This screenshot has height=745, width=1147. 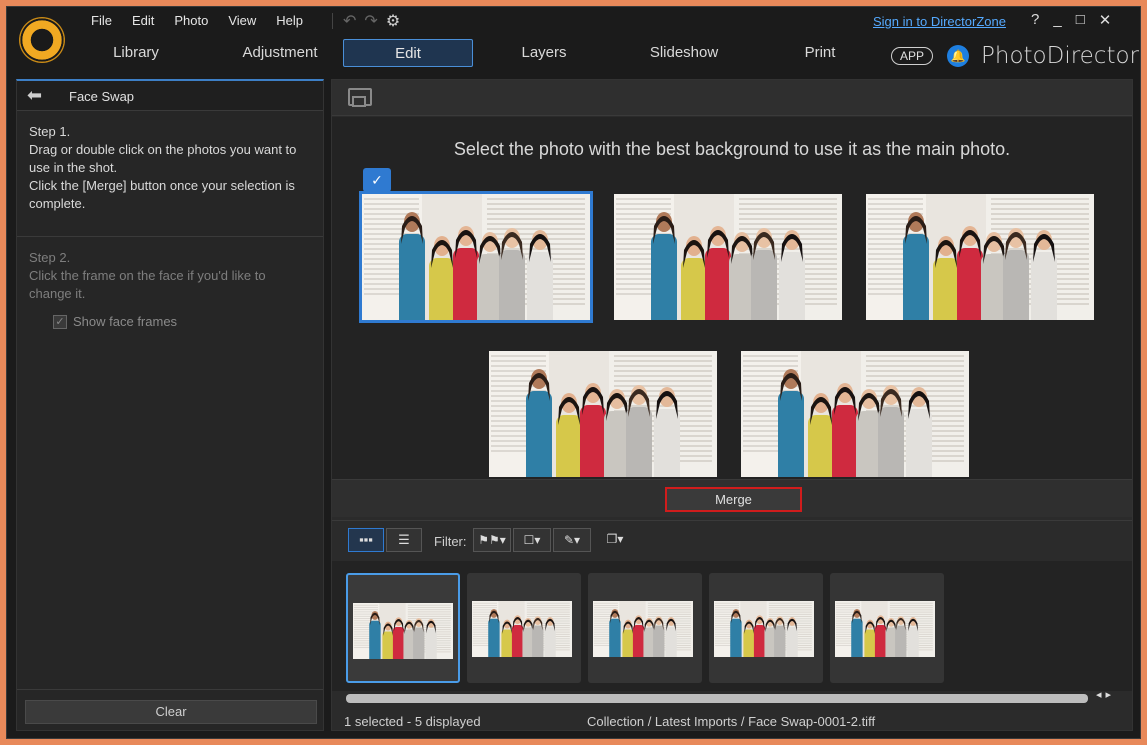 What do you see at coordinates (102, 96) in the screenshot?
I see `panel-title: Face Swap` at bounding box center [102, 96].